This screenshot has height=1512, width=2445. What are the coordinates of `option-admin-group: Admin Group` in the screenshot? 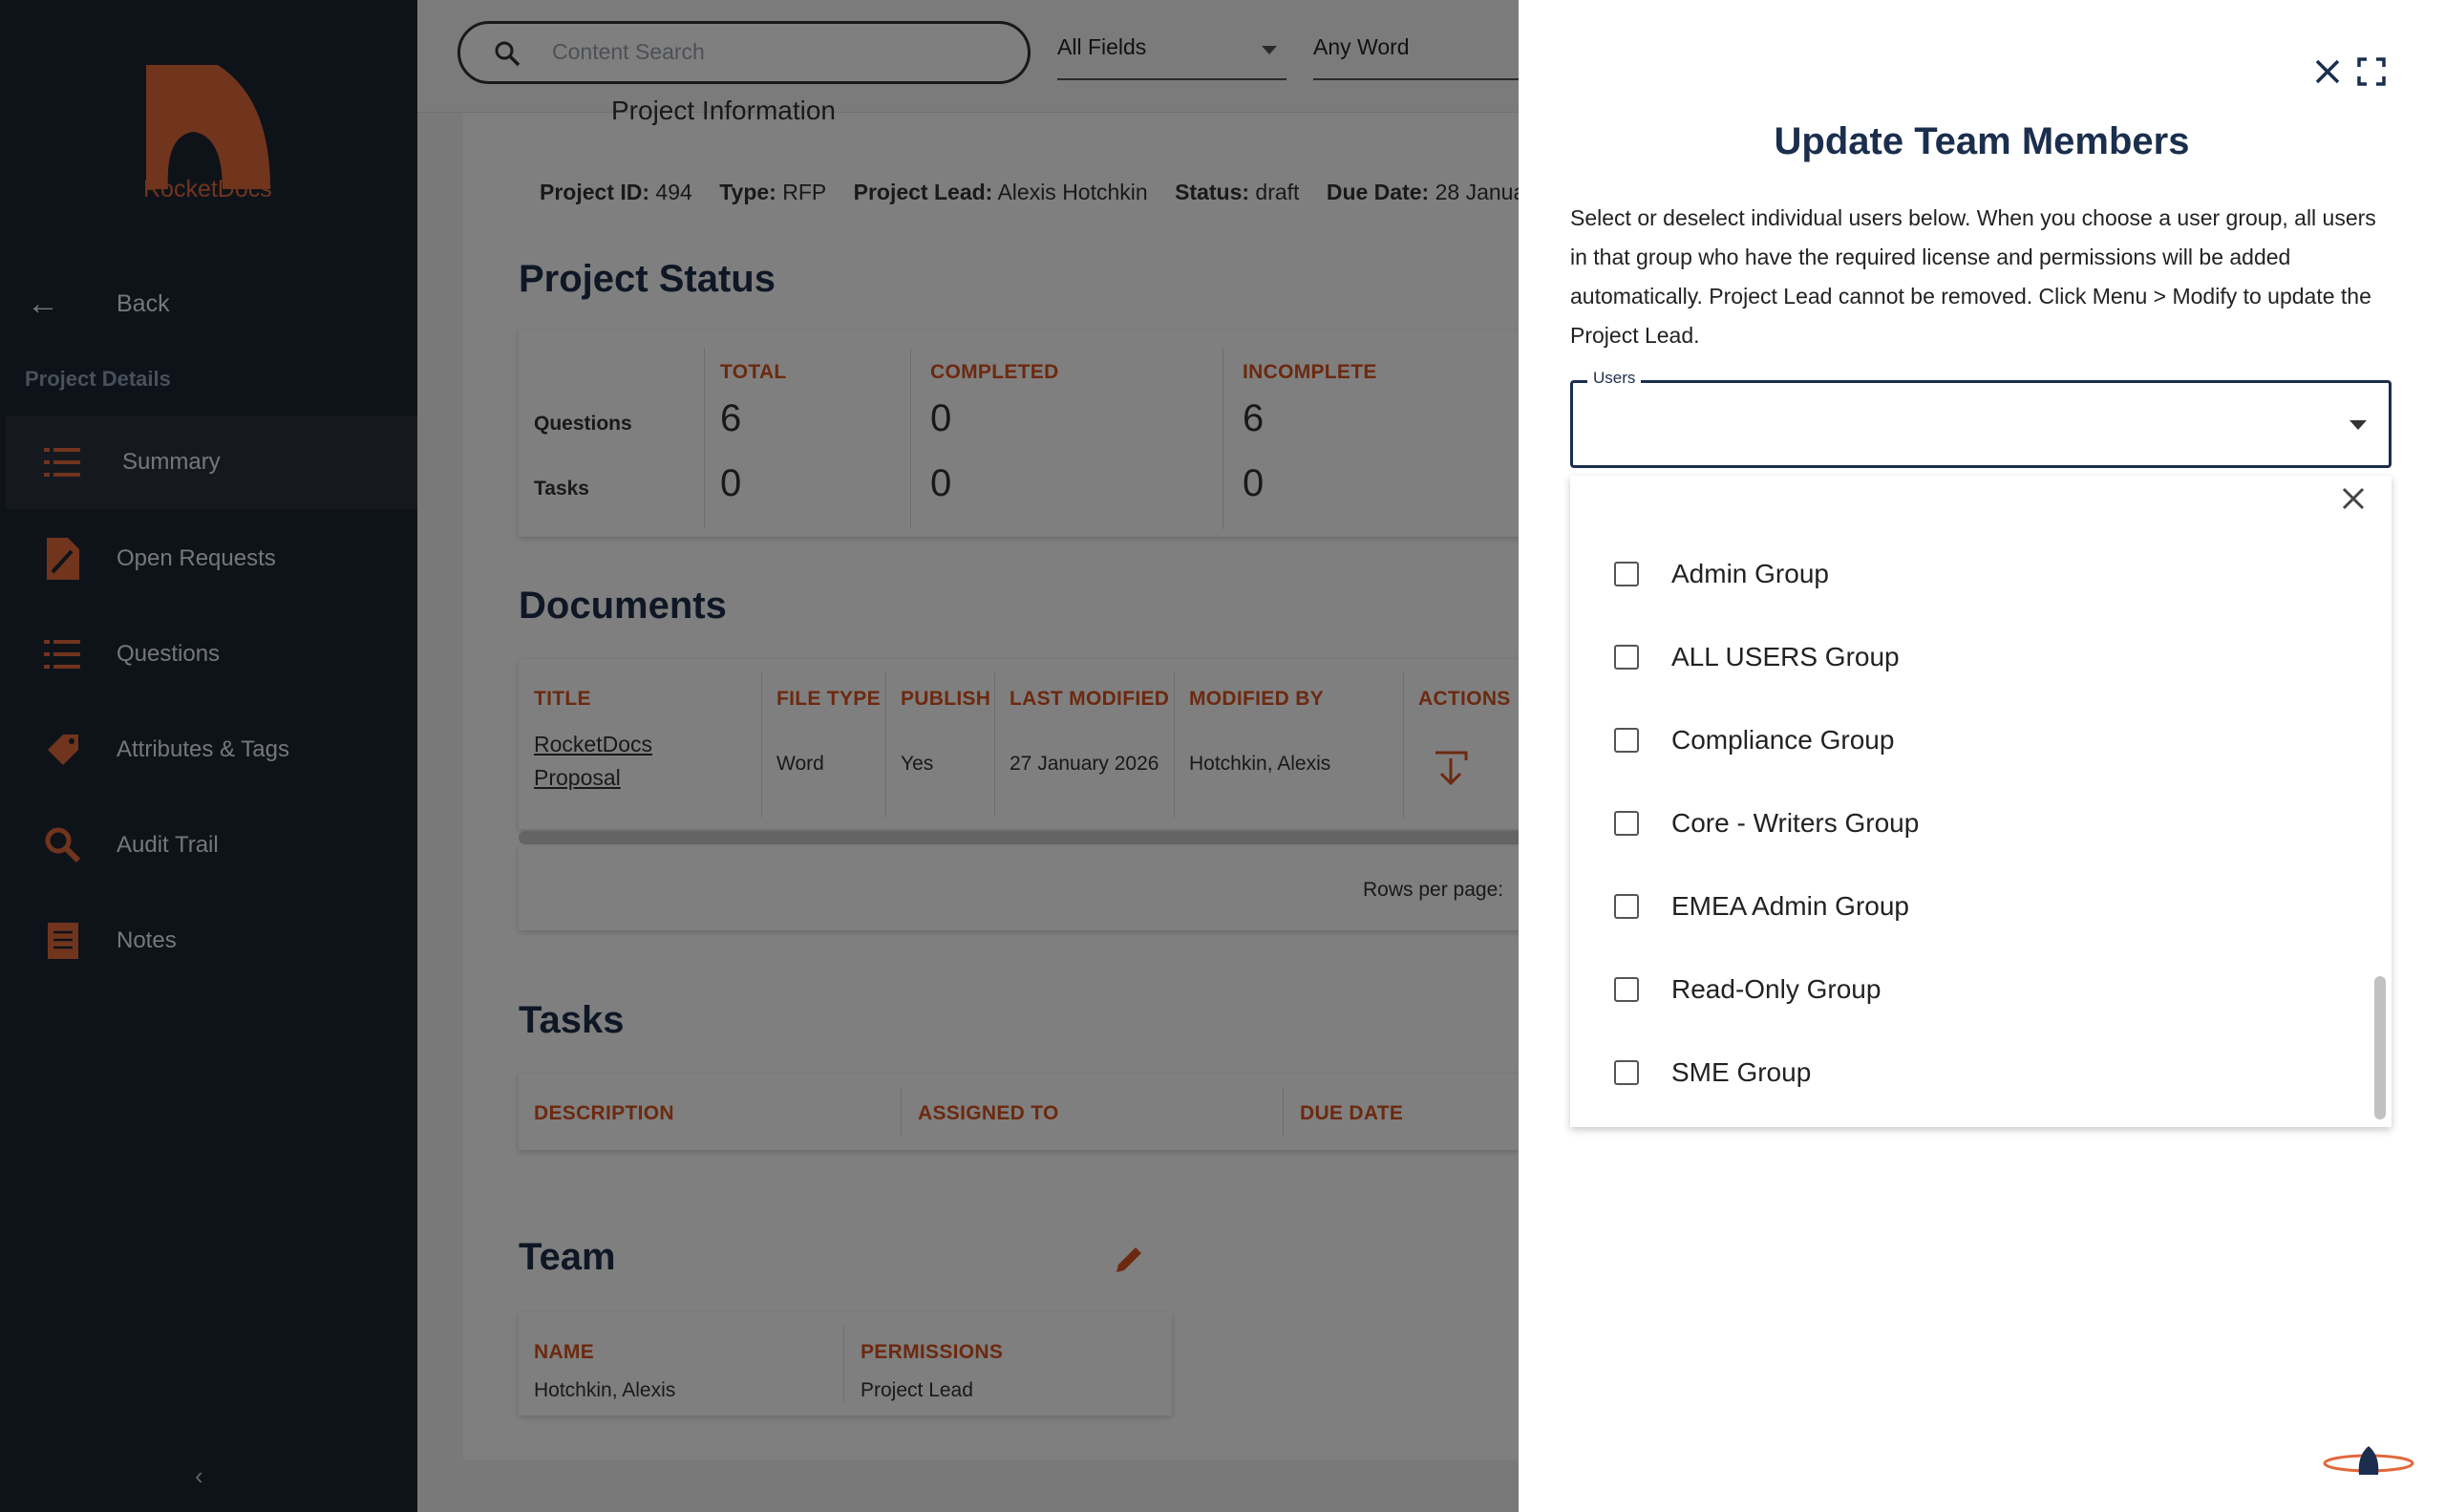 It's located at (1721, 574).